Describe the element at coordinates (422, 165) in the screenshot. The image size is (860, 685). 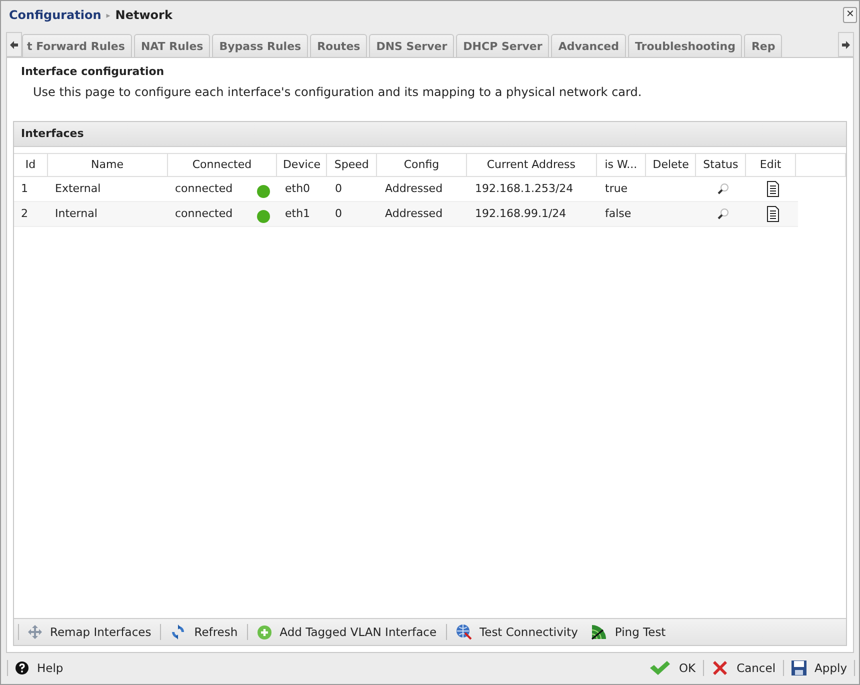
I see `column-header: Config` at that location.